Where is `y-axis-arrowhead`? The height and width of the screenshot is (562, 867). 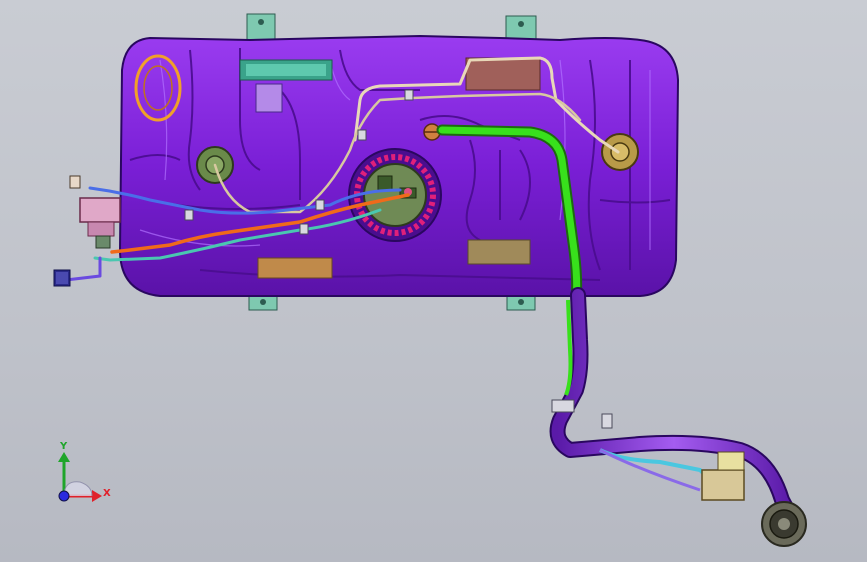 y-axis-arrowhead is located at coordinates (64, 457).